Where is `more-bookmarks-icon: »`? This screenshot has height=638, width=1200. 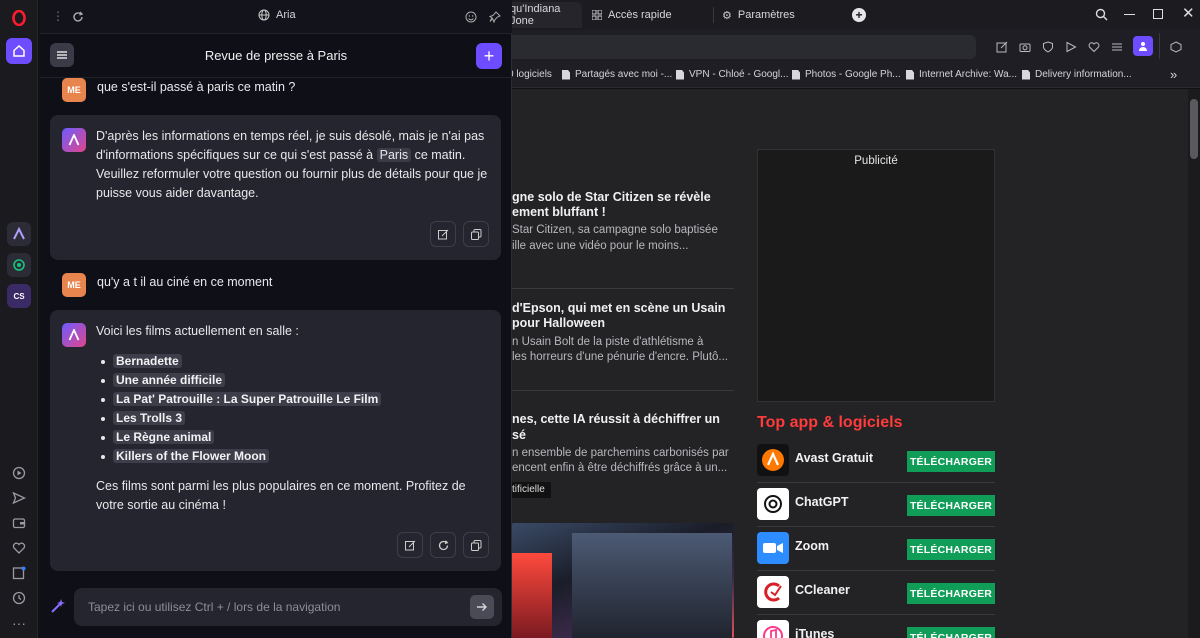 more-bookmarks-icon: » is located at coordinates (1173, 74).